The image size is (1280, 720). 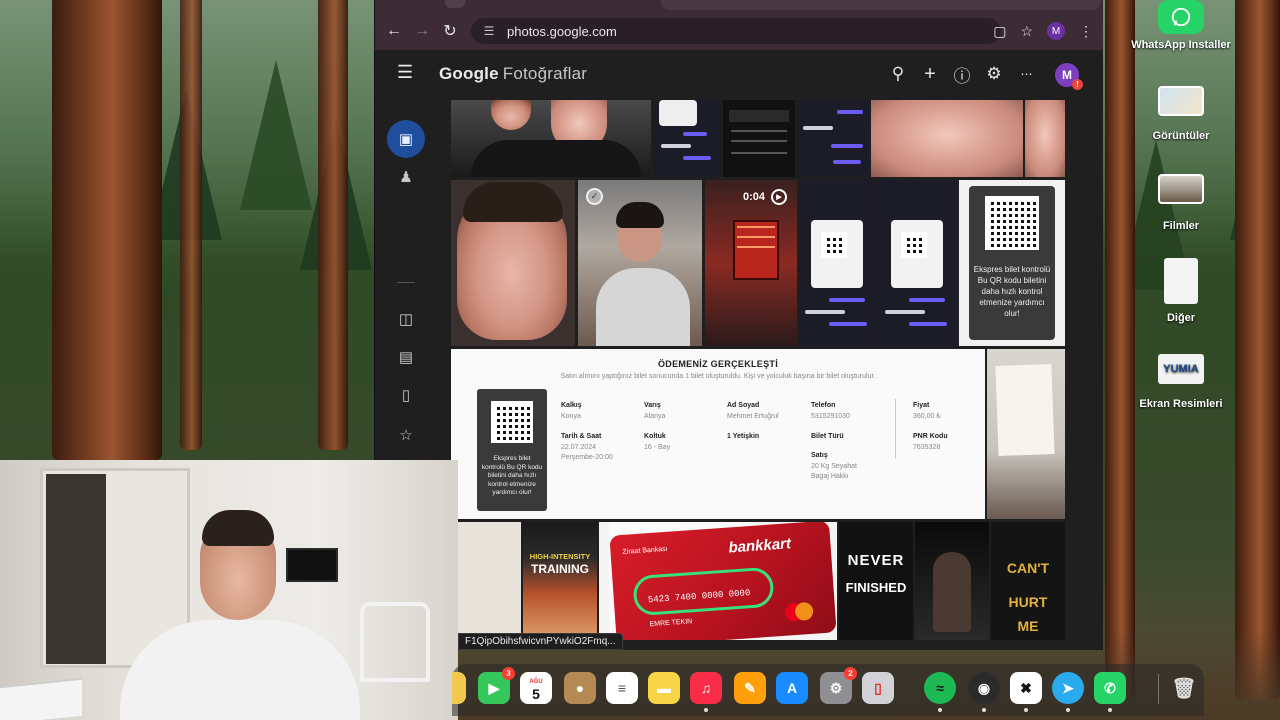 I want to click on iphone-mirroring-icon: ▯, so click(x=878, y=688).